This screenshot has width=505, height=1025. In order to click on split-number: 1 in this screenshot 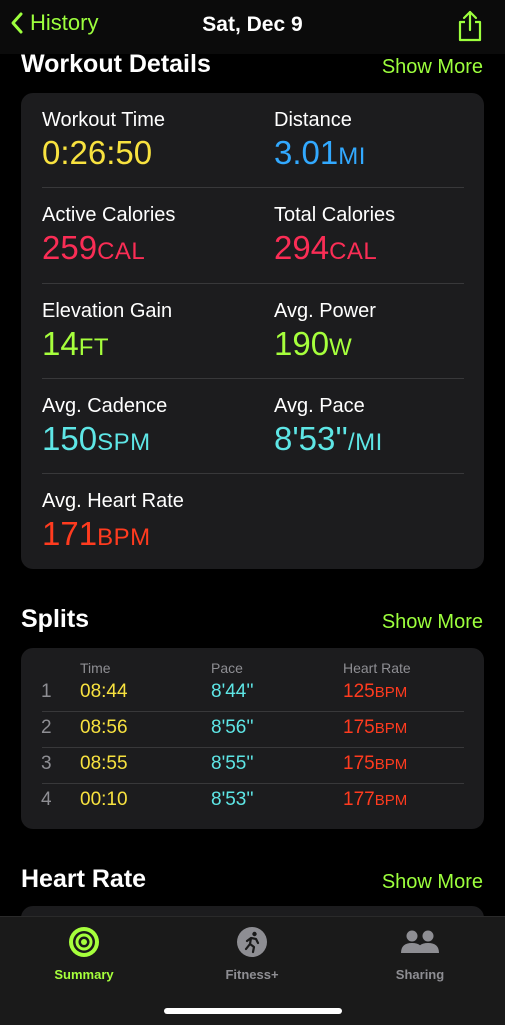, I will do `click(46, 691)`.